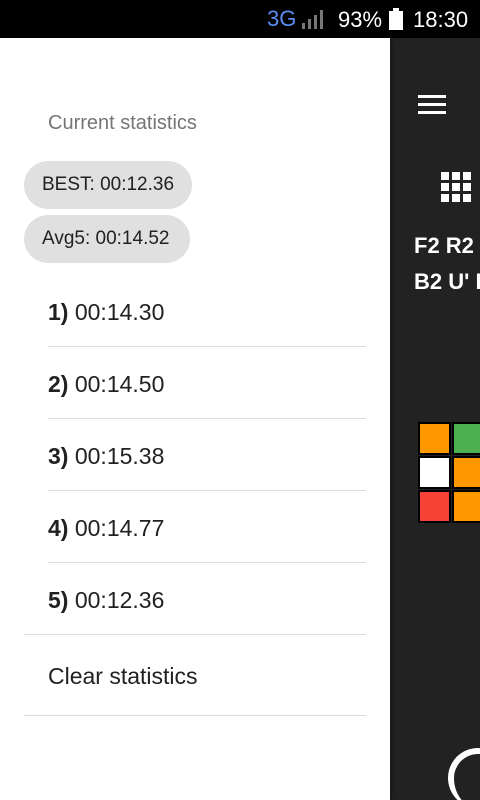 The height and width of the screenshot is (800, 480). Describe the element at coordinates (122, 123) in the screenshot. I see `section-title: Current statistics` at that location.